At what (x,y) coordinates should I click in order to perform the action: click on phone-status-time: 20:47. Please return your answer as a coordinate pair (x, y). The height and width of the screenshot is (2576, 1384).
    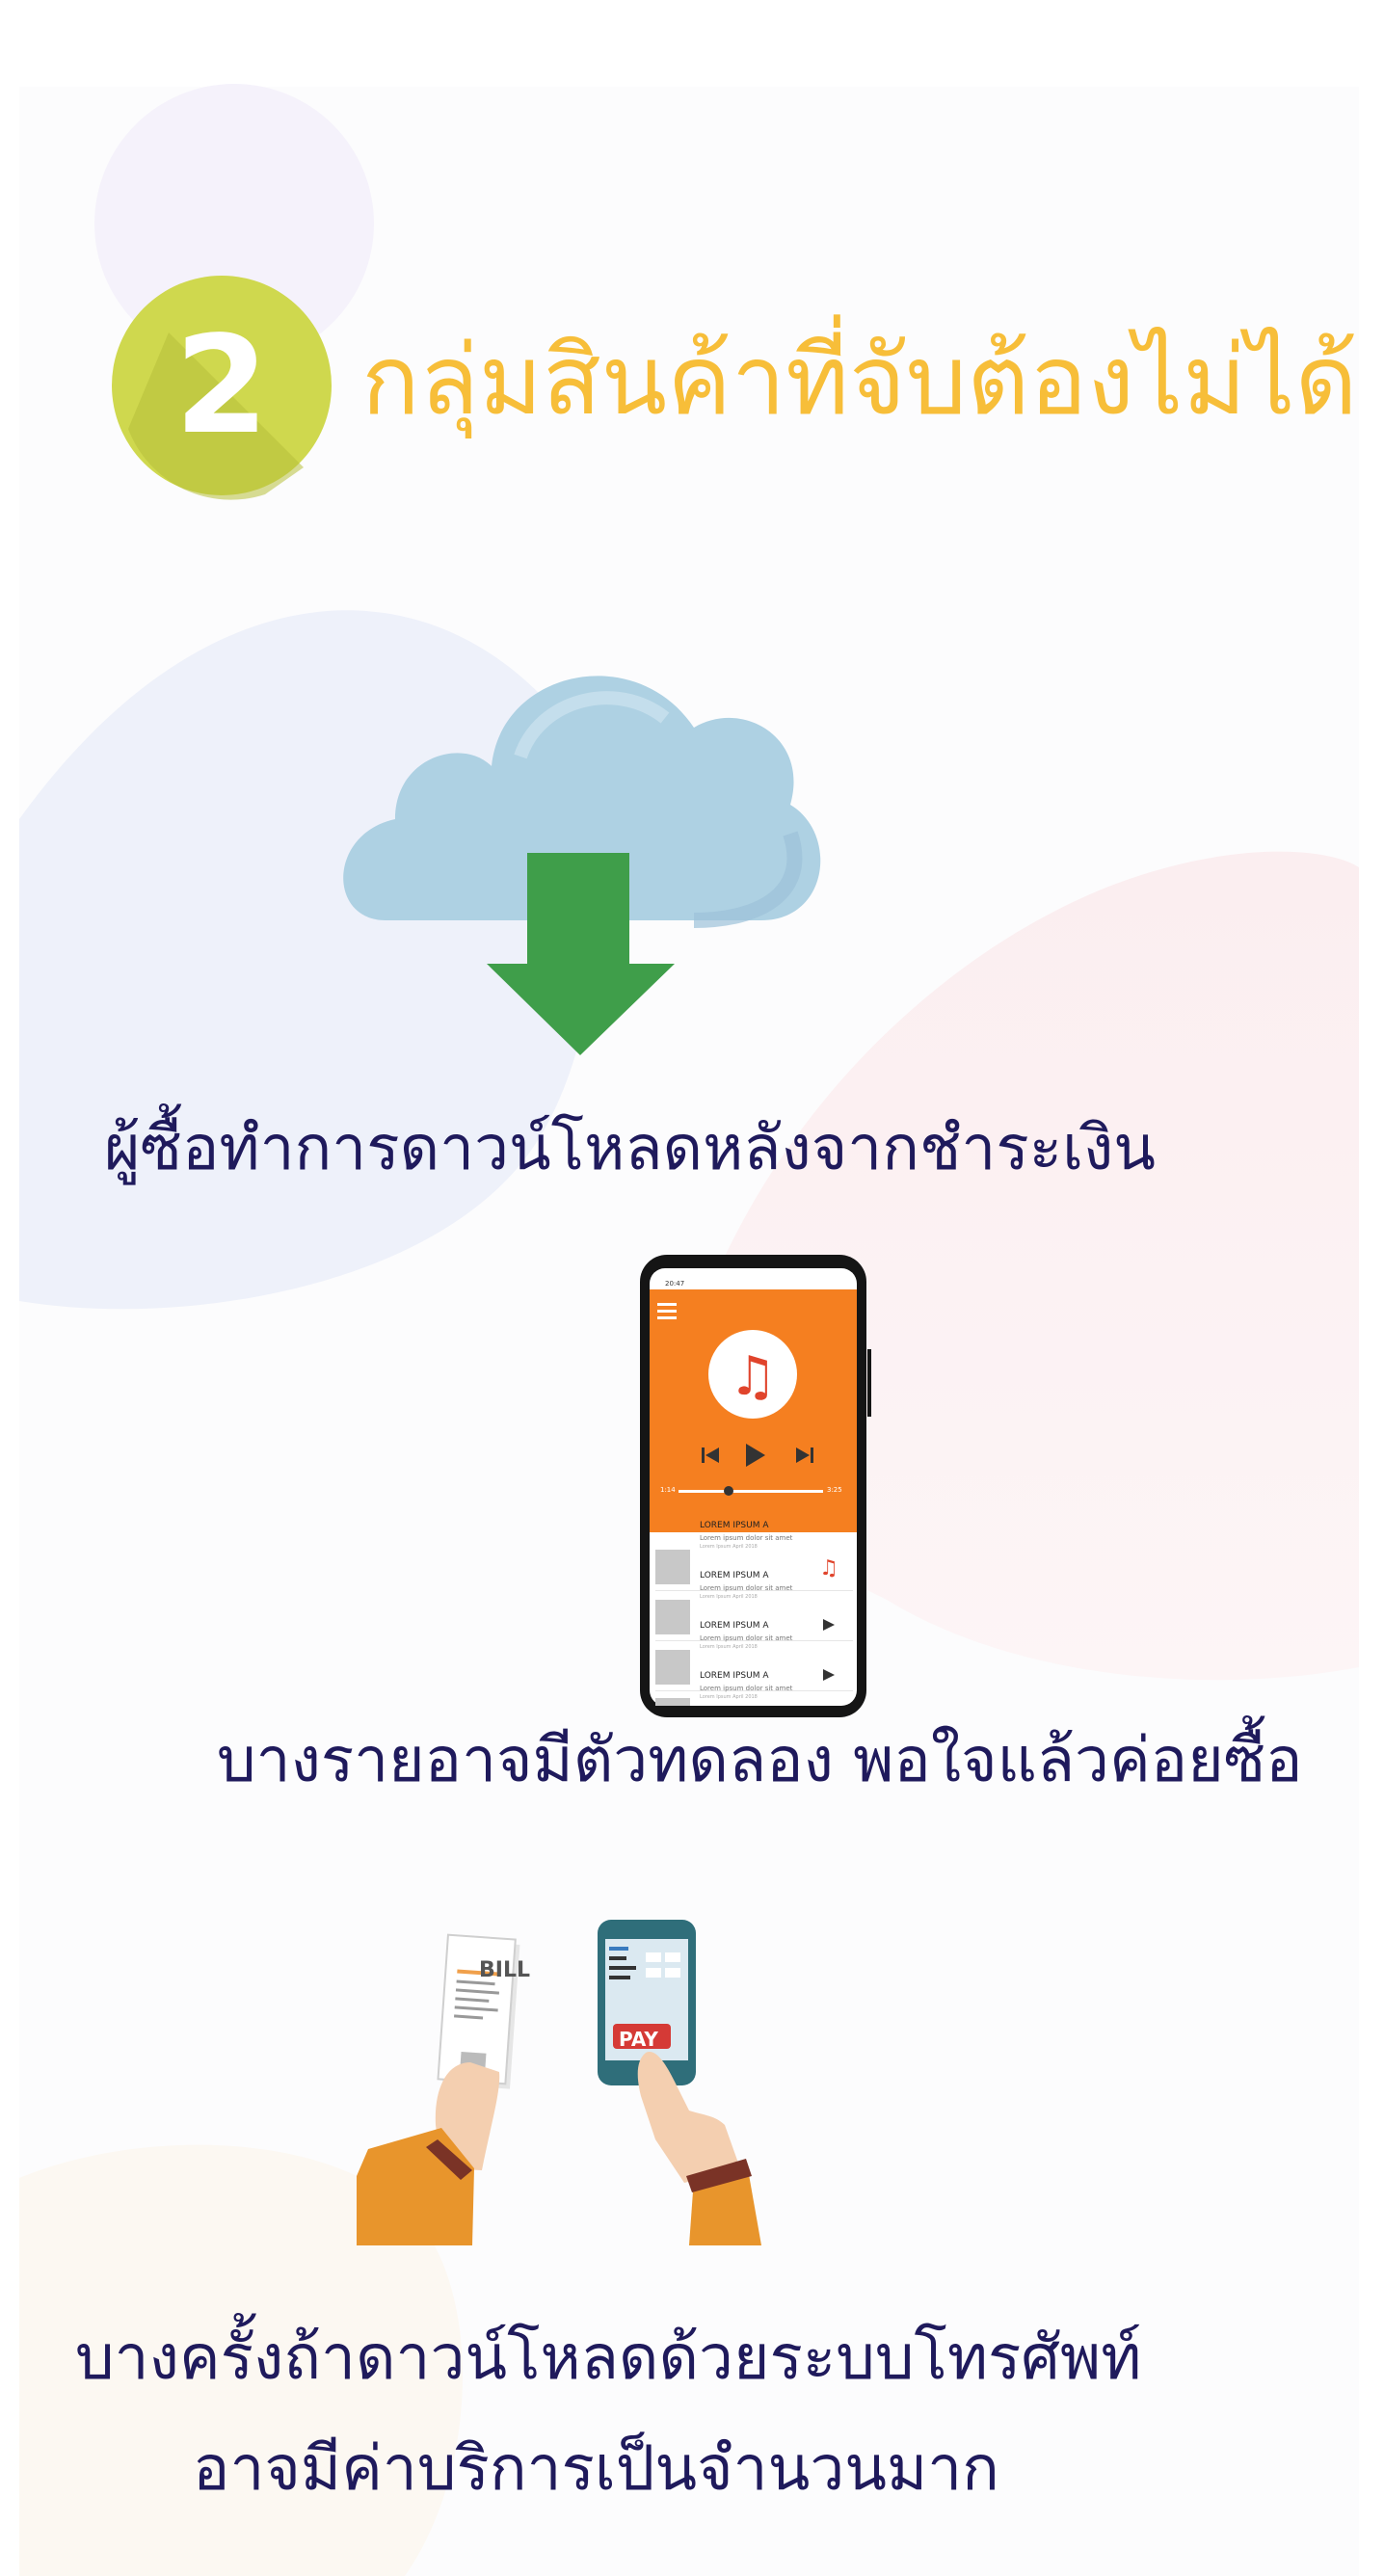
    Looking at the image, I should click on (675, 1284).